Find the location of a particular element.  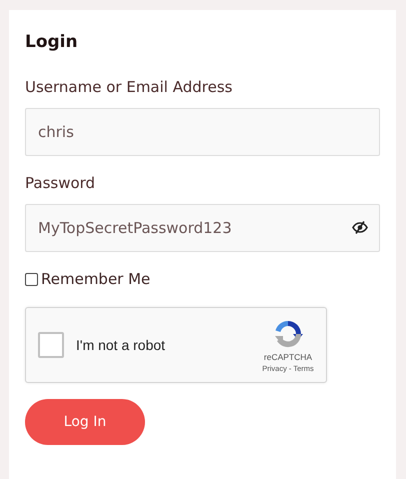

captcha-checkbox is located at coordinates (51, 345).